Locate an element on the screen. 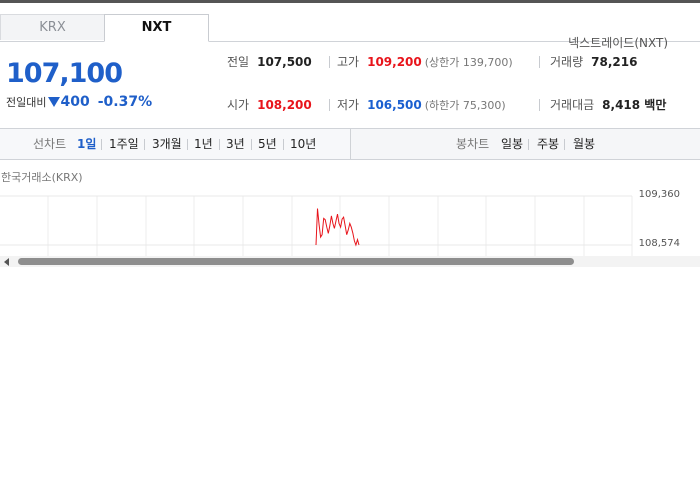 The height and width of the screenshot is (490, 700). price-line is located at coordinates (337, 227).